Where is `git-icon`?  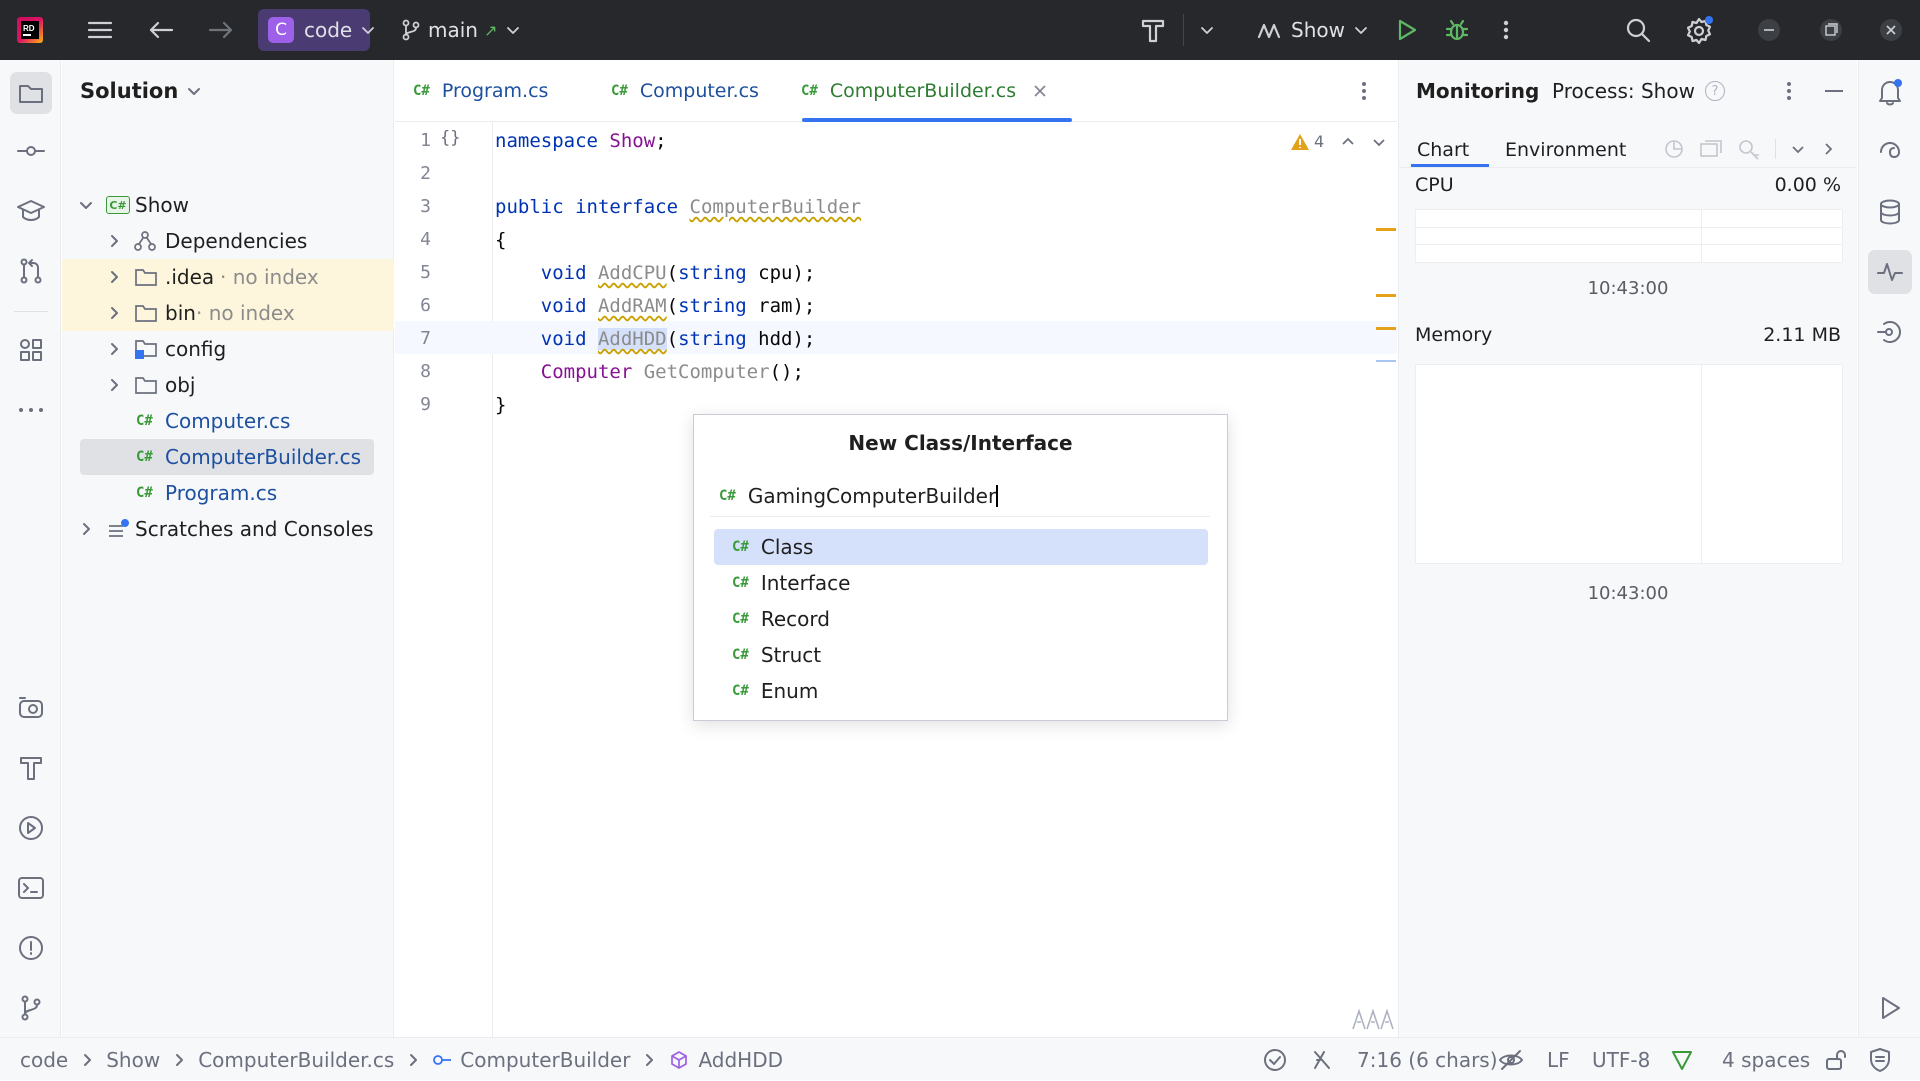
git-icon is located at coordinates (31, 1008).